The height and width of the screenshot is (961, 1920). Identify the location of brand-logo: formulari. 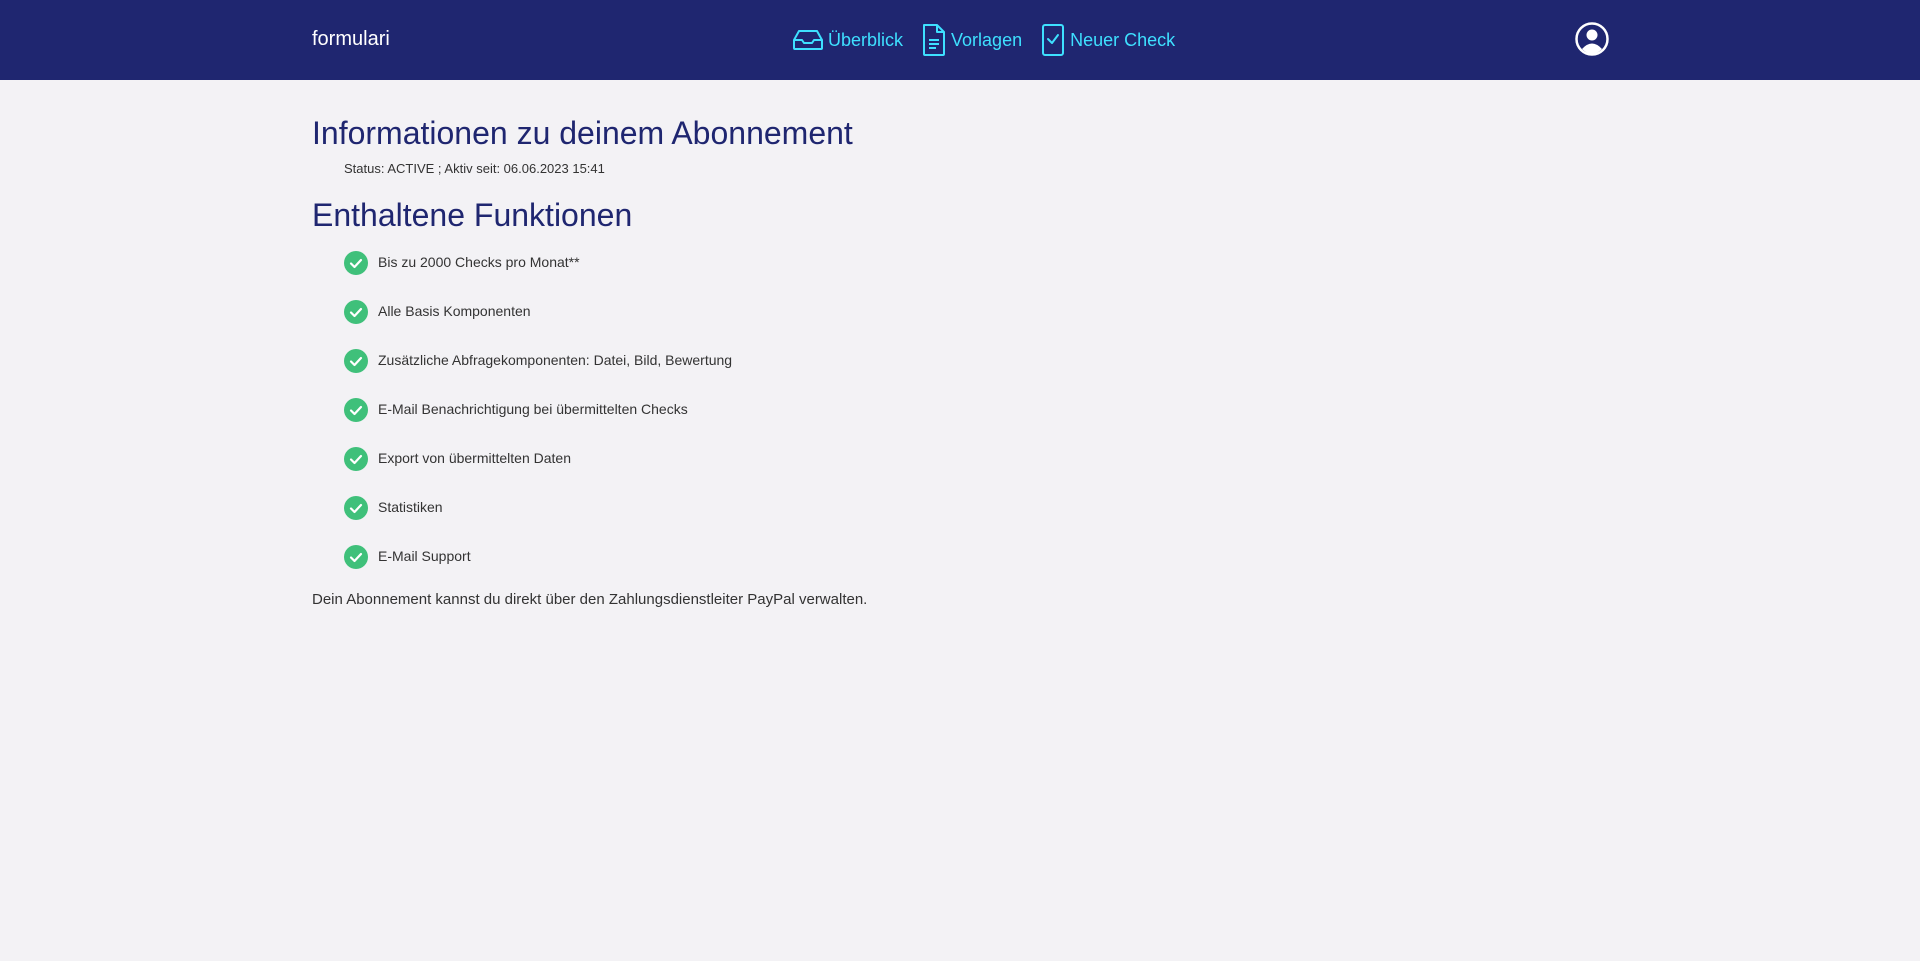
(351, 39).